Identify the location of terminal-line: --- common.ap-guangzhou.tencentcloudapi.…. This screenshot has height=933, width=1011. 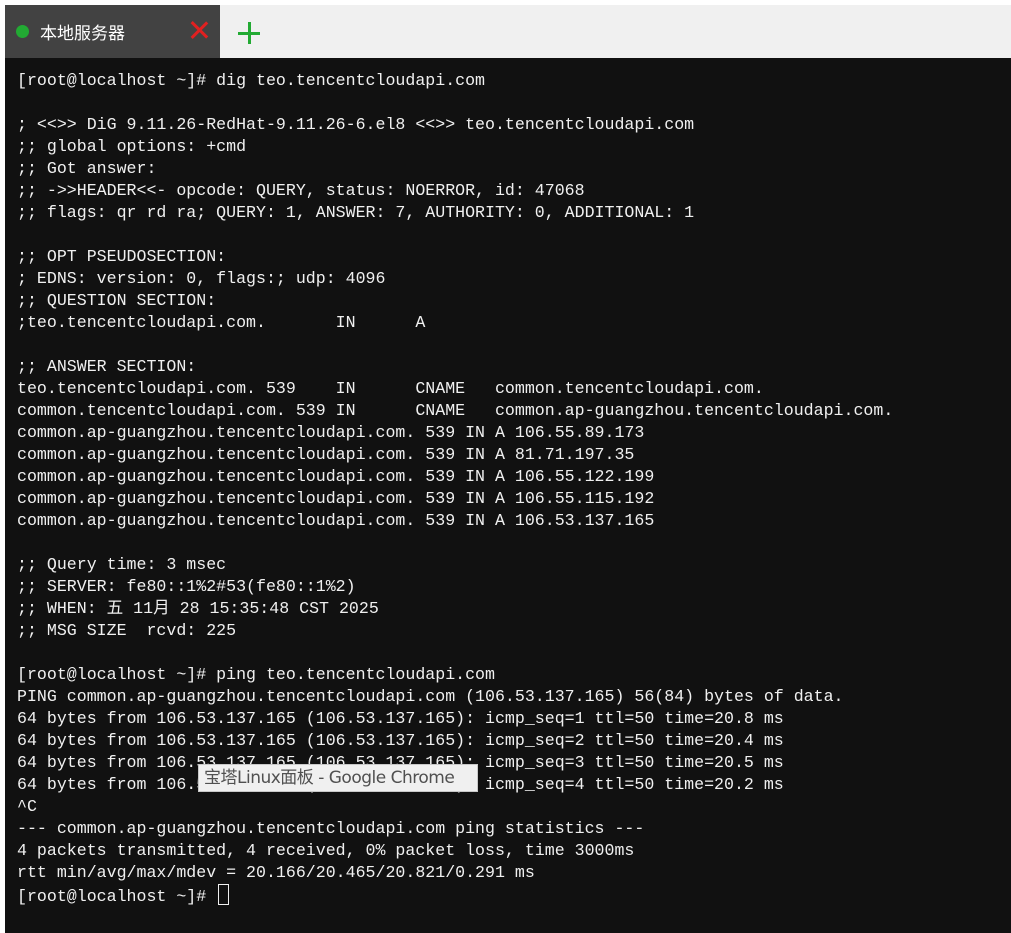
(331, 828).